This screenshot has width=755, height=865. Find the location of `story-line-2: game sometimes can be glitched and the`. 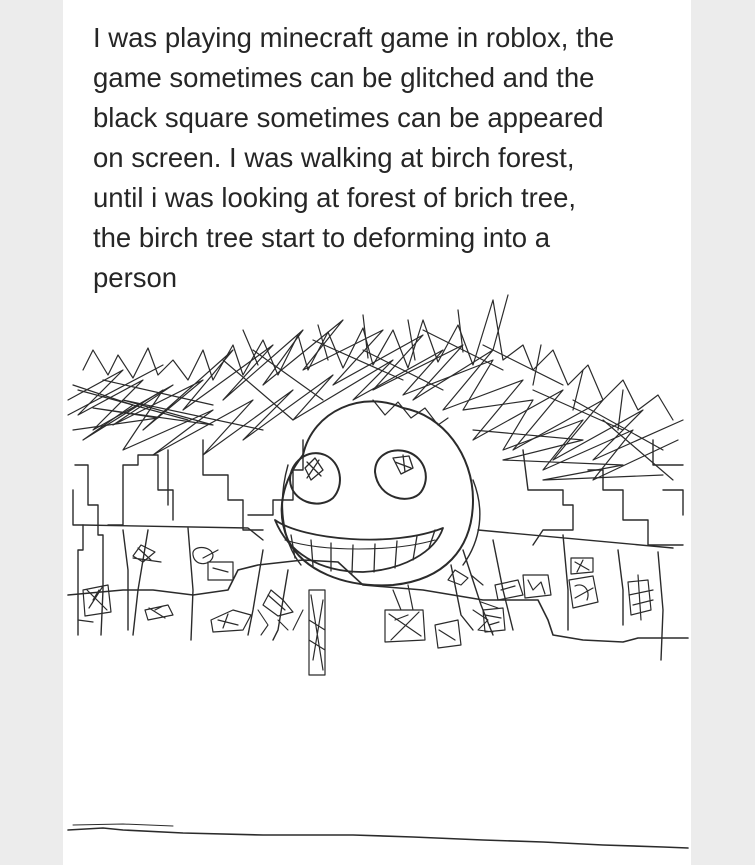

story-line-2: game sometimes can be glitched and the is located at coordinates (344, 77).